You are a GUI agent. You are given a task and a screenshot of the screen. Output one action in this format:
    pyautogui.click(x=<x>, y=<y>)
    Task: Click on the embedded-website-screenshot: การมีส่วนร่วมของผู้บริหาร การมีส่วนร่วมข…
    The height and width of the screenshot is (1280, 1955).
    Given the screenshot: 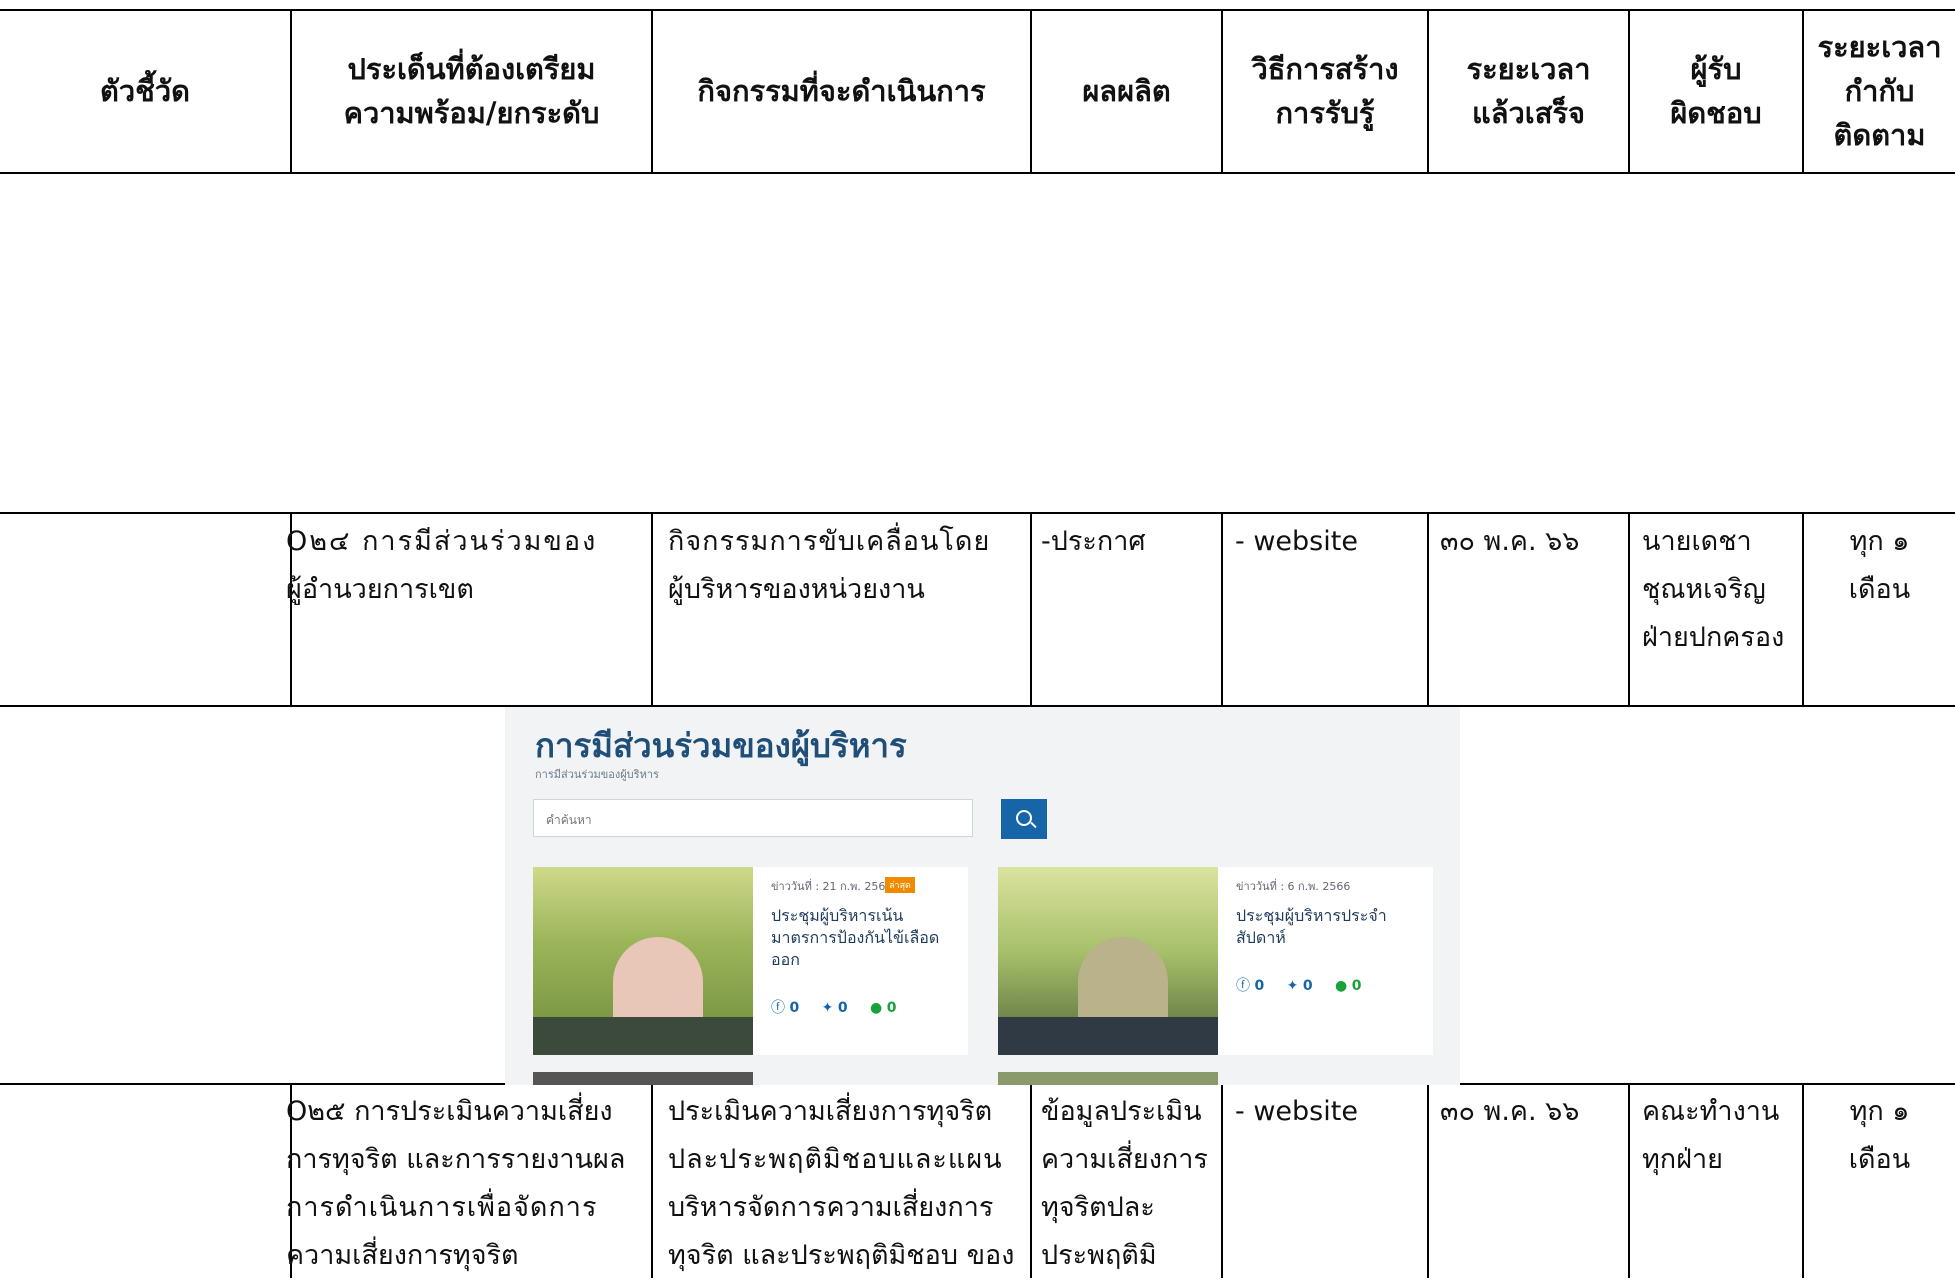 What is the action you would take?
    pyautogui.click(x=982, y=896)
    